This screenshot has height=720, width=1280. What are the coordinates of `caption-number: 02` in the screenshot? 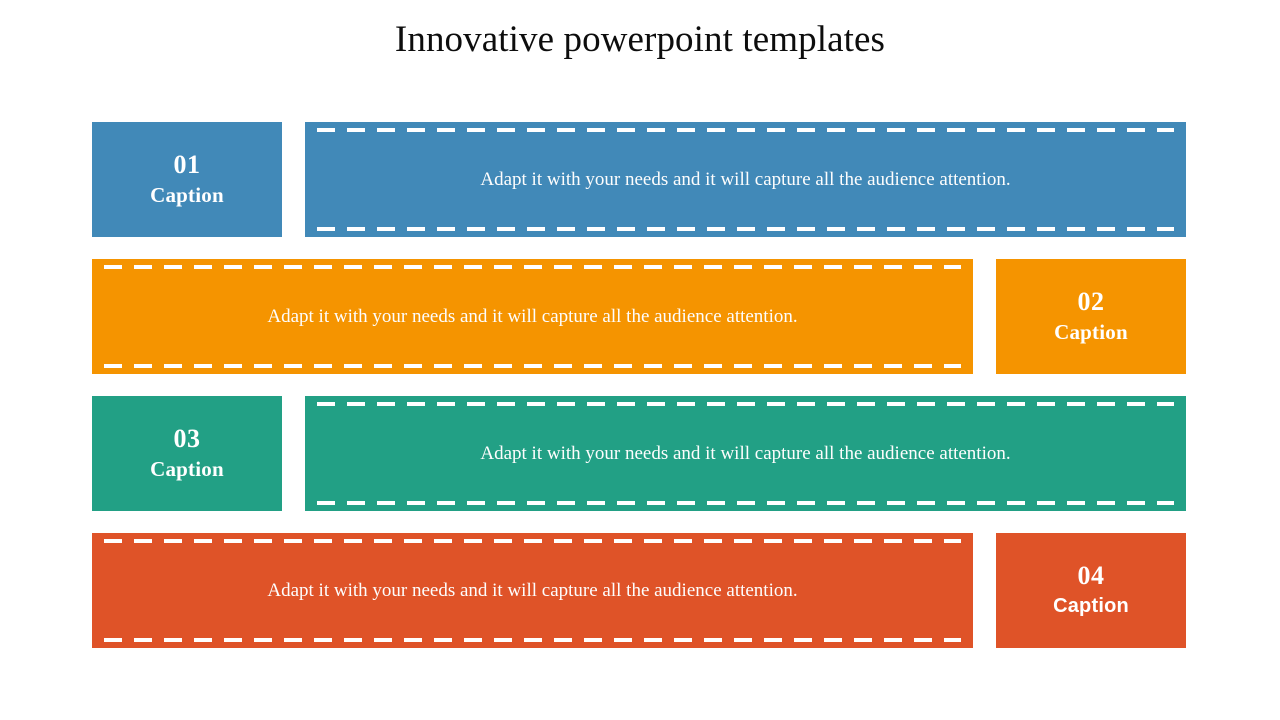 It's located at (1091, 301).